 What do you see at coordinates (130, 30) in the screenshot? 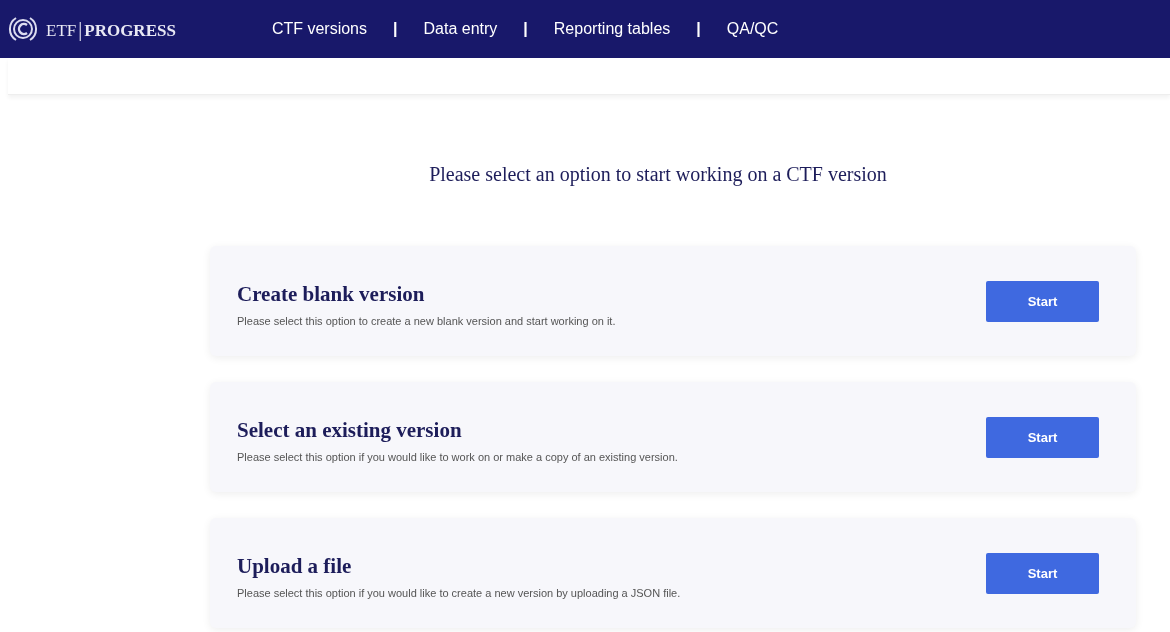
I see `logo-text: PROGRESS` at bounding box center [130, 30].